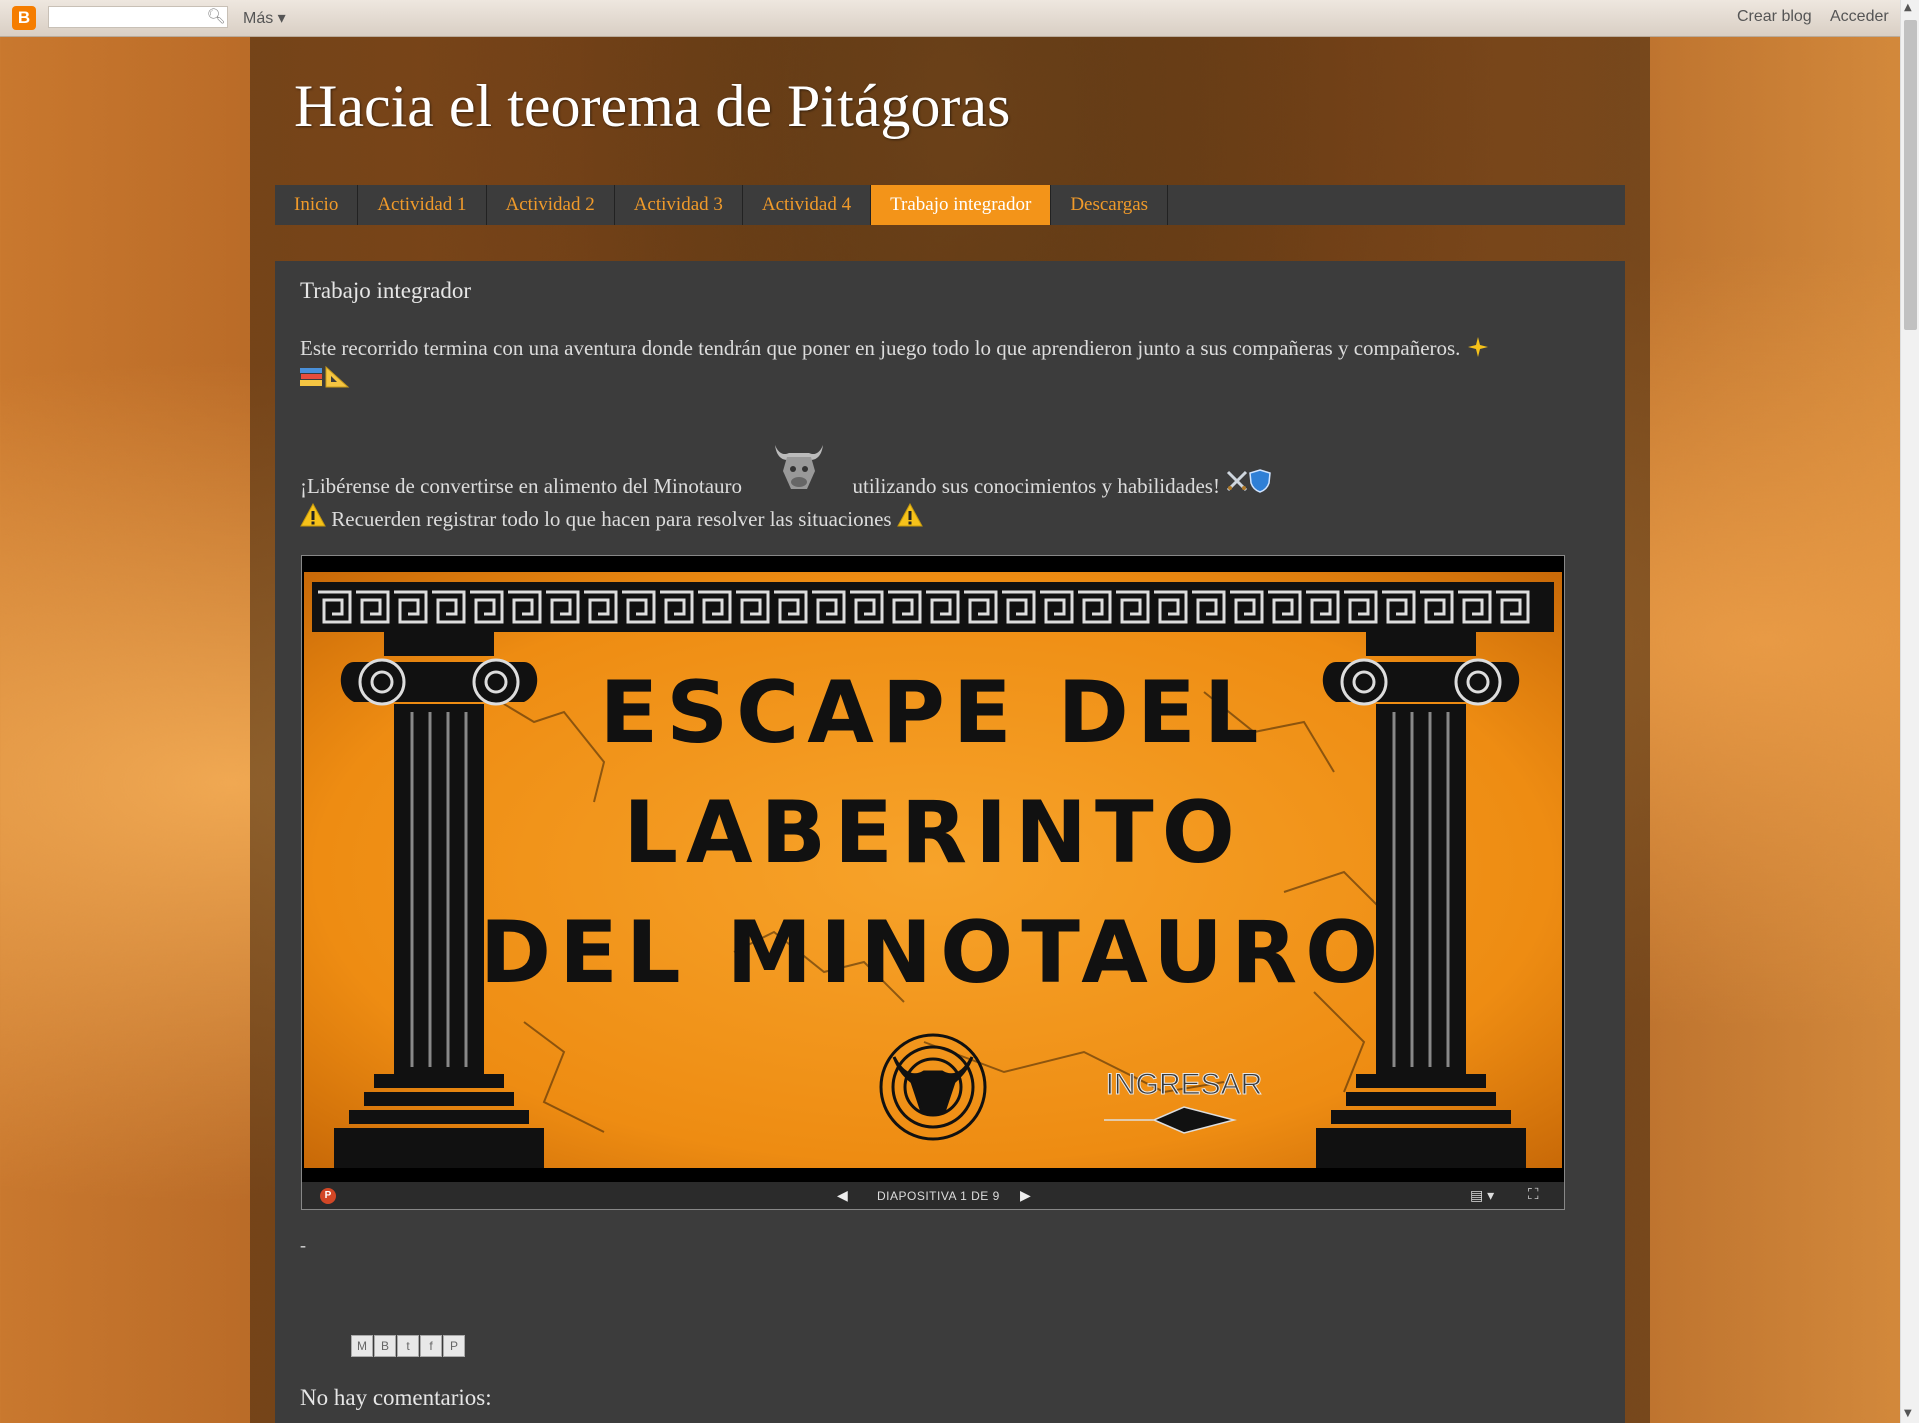 The width and height of the screenshot is (1919, 1423). What do you see at coordinates (1110, 205) in the screenshot?
I see `tab-descargas: Descargas` at bounding box center [1110, 205].